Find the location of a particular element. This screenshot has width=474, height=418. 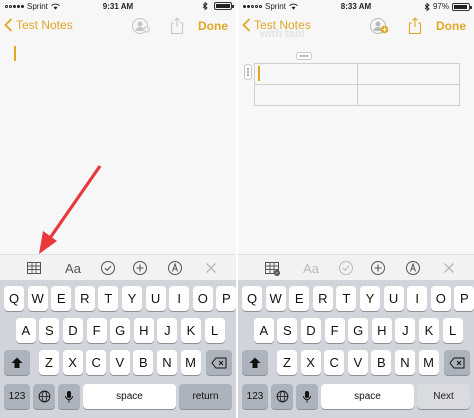

close-icon is located at coordinates (211, 268).